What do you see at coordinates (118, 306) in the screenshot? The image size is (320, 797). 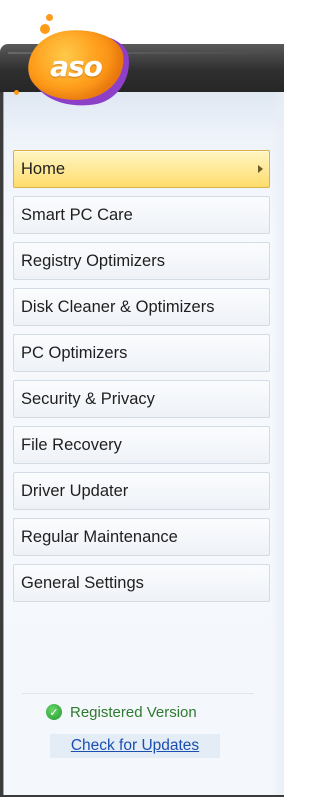 I see `sidebar-item-label: Disk Cleaner & Optimizers` at bounding box center [118, 306].